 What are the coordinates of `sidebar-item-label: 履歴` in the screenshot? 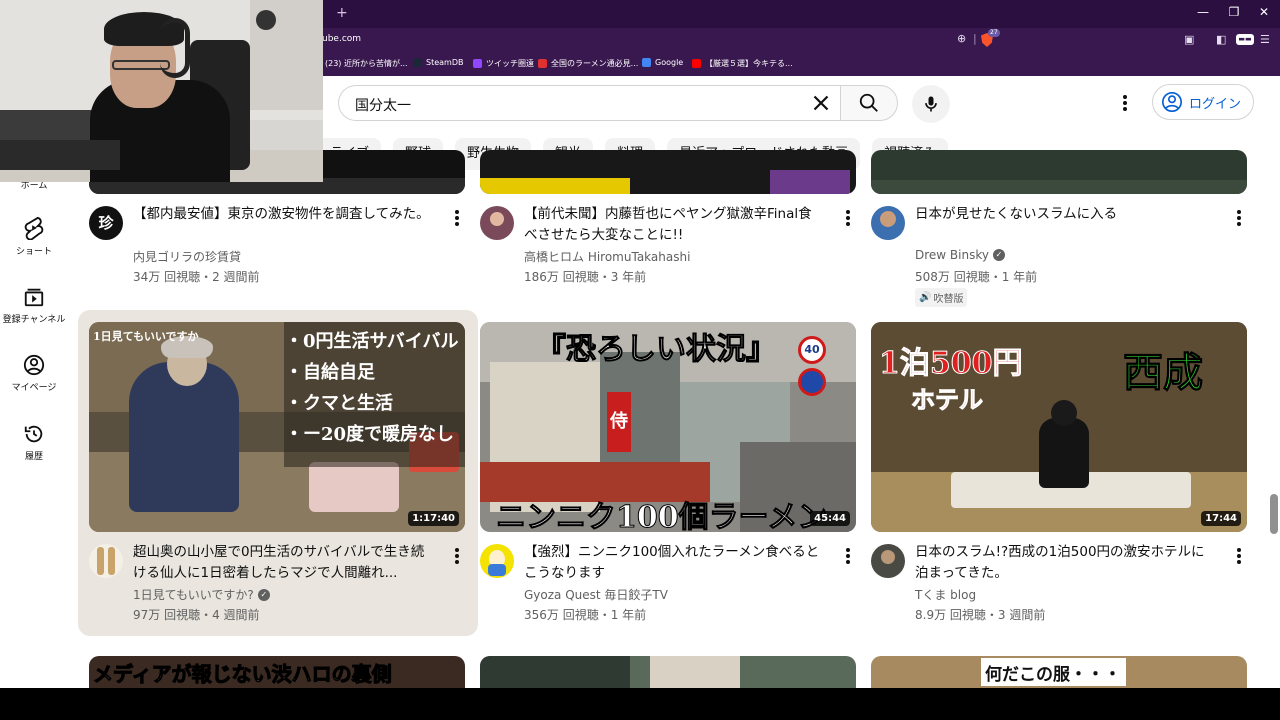 It's located at (33, 457).